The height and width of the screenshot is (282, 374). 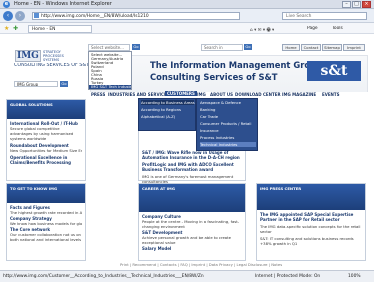 What do you see at coordinates (136, 47) in the screenshot?
I see `website-go-button: Go` at bounding box center [136, 47].